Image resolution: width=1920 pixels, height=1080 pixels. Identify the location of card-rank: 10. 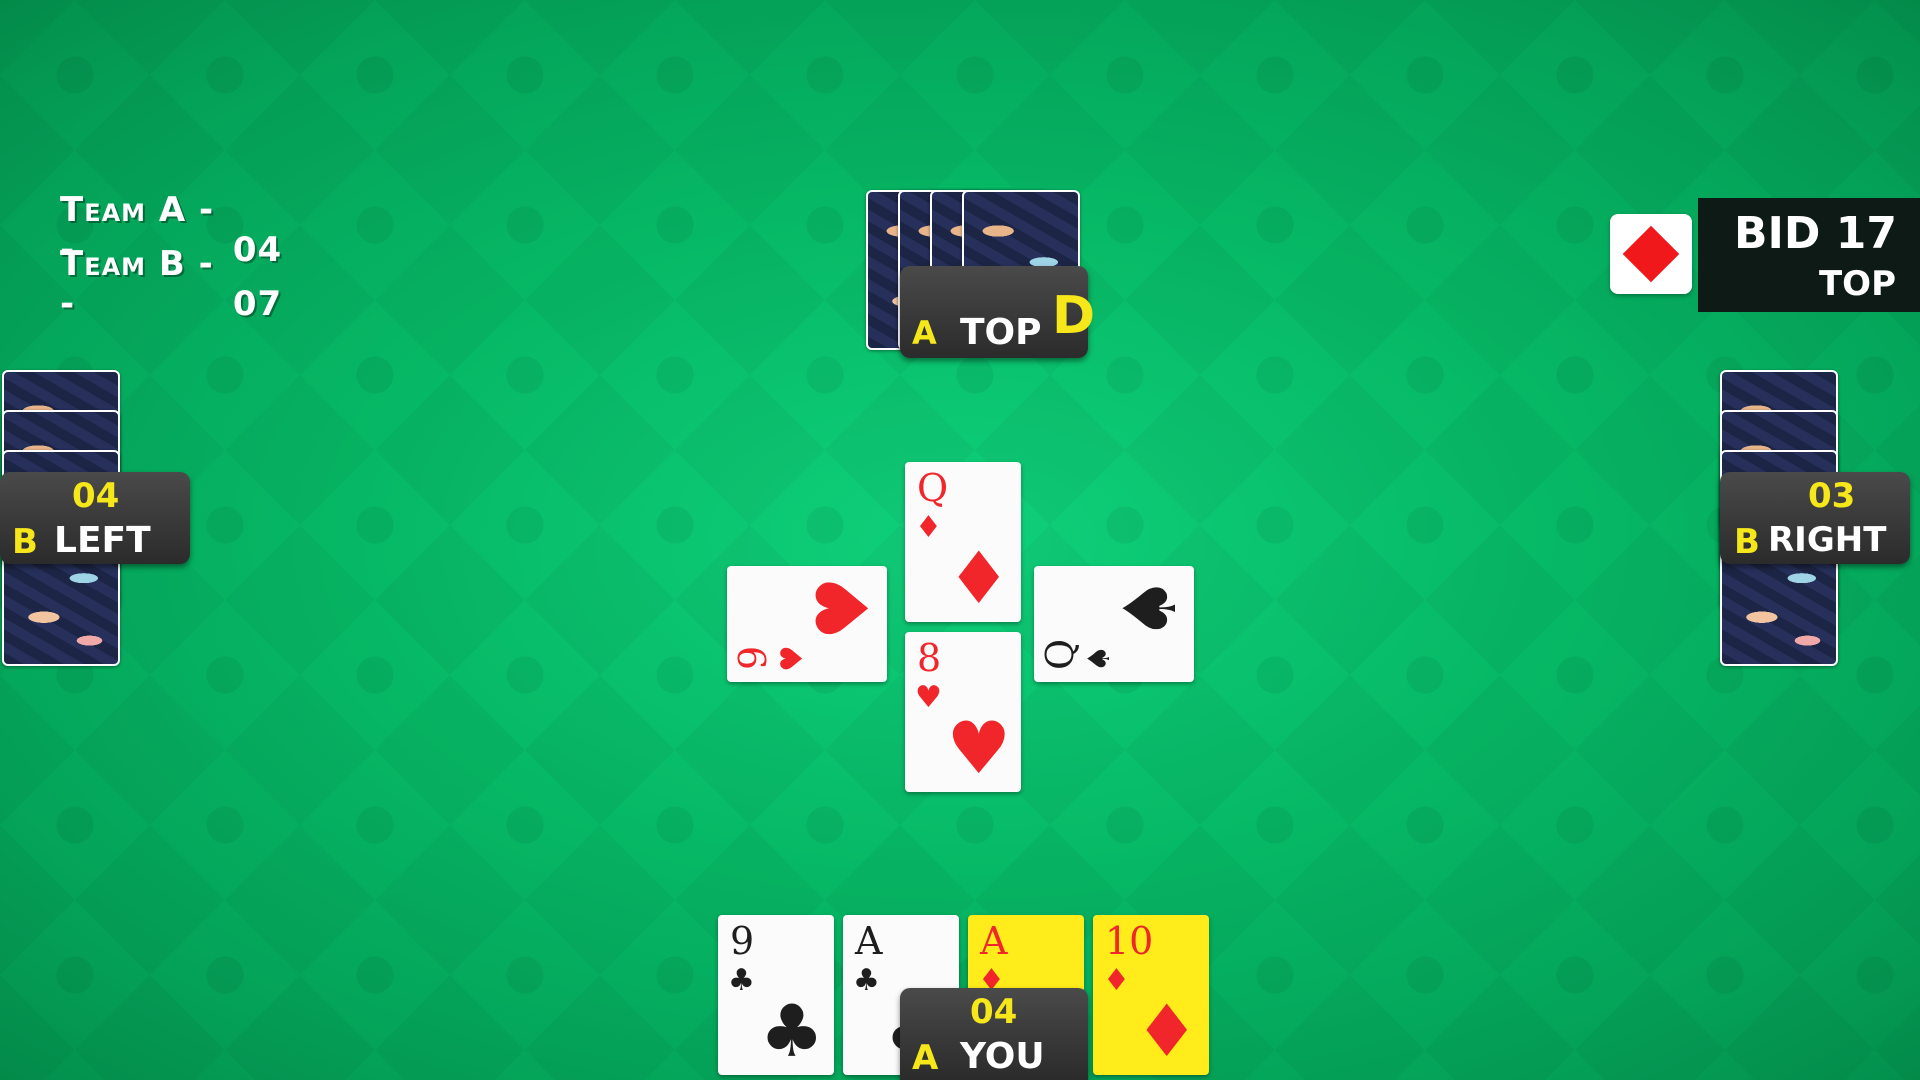
(1129, 941).